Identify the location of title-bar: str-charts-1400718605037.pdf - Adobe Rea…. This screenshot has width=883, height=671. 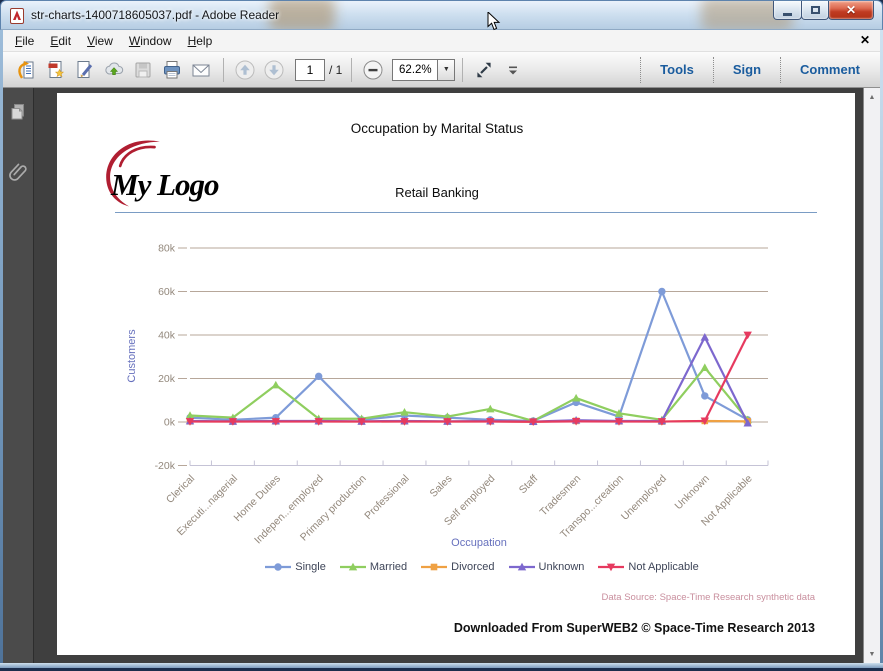
(441, 15).